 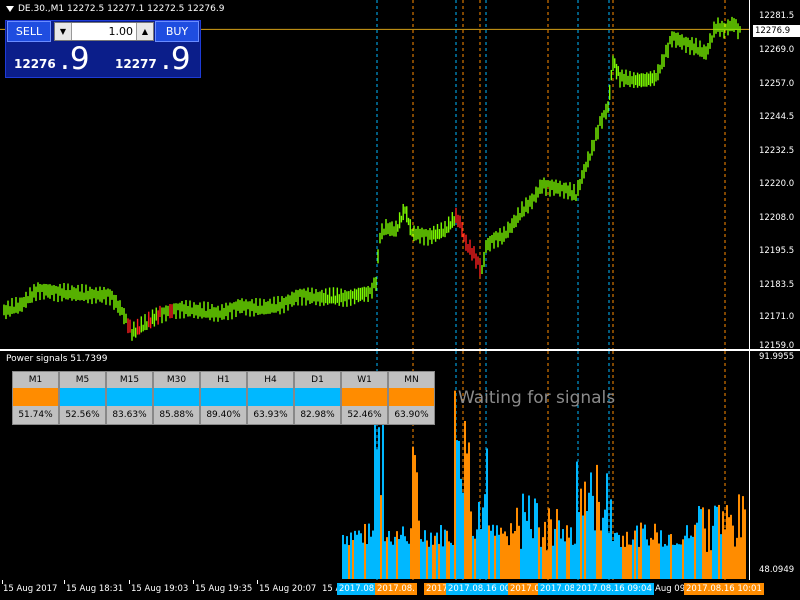 What do you see at coordinates (317, 380) in the screenshot?
I see `timeframe-label: D1` at bounding box center [317, 380].